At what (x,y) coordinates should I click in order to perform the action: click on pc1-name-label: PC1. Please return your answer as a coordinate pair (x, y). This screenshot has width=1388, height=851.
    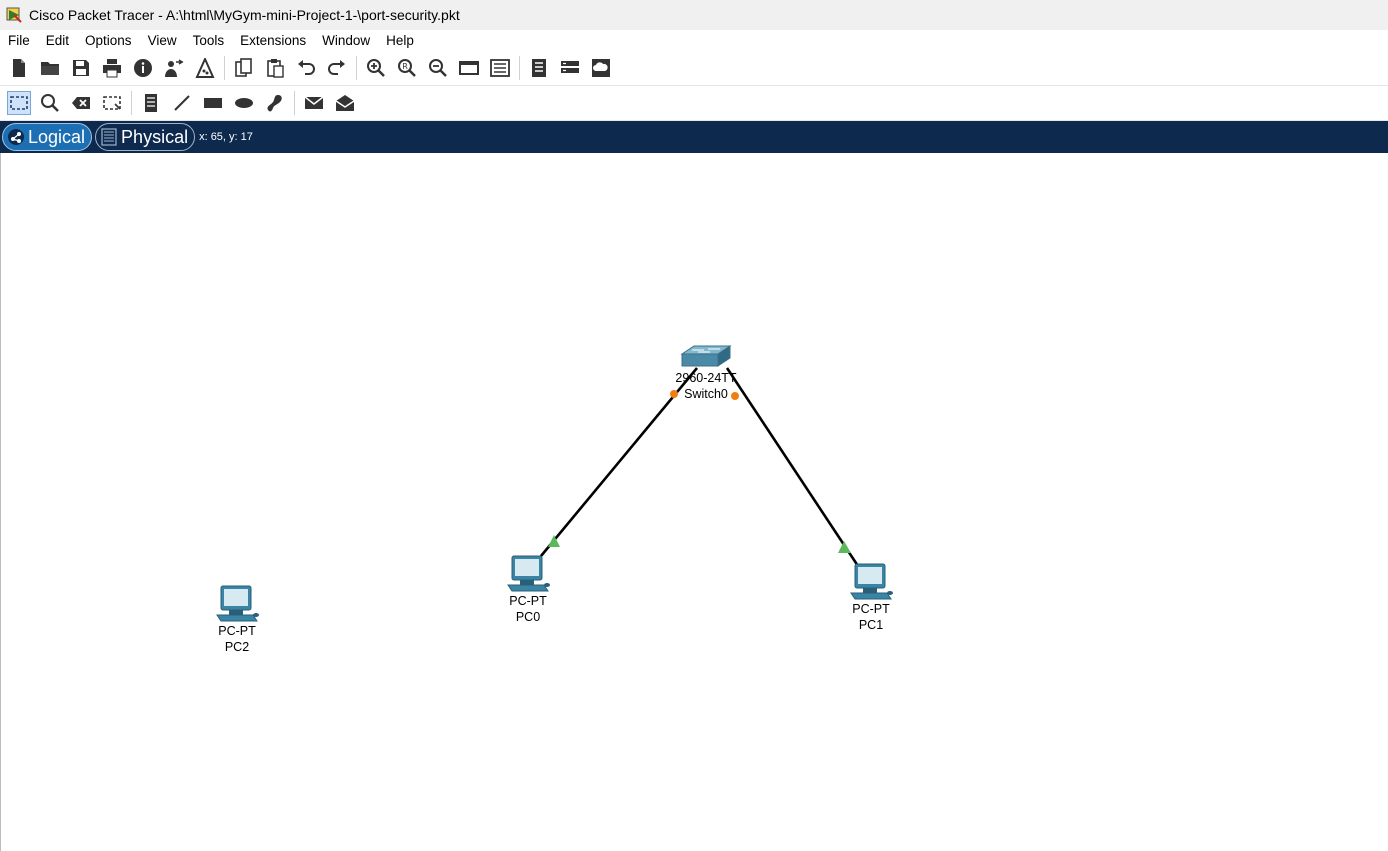
    Looking at the image, I should click on (871, 625).